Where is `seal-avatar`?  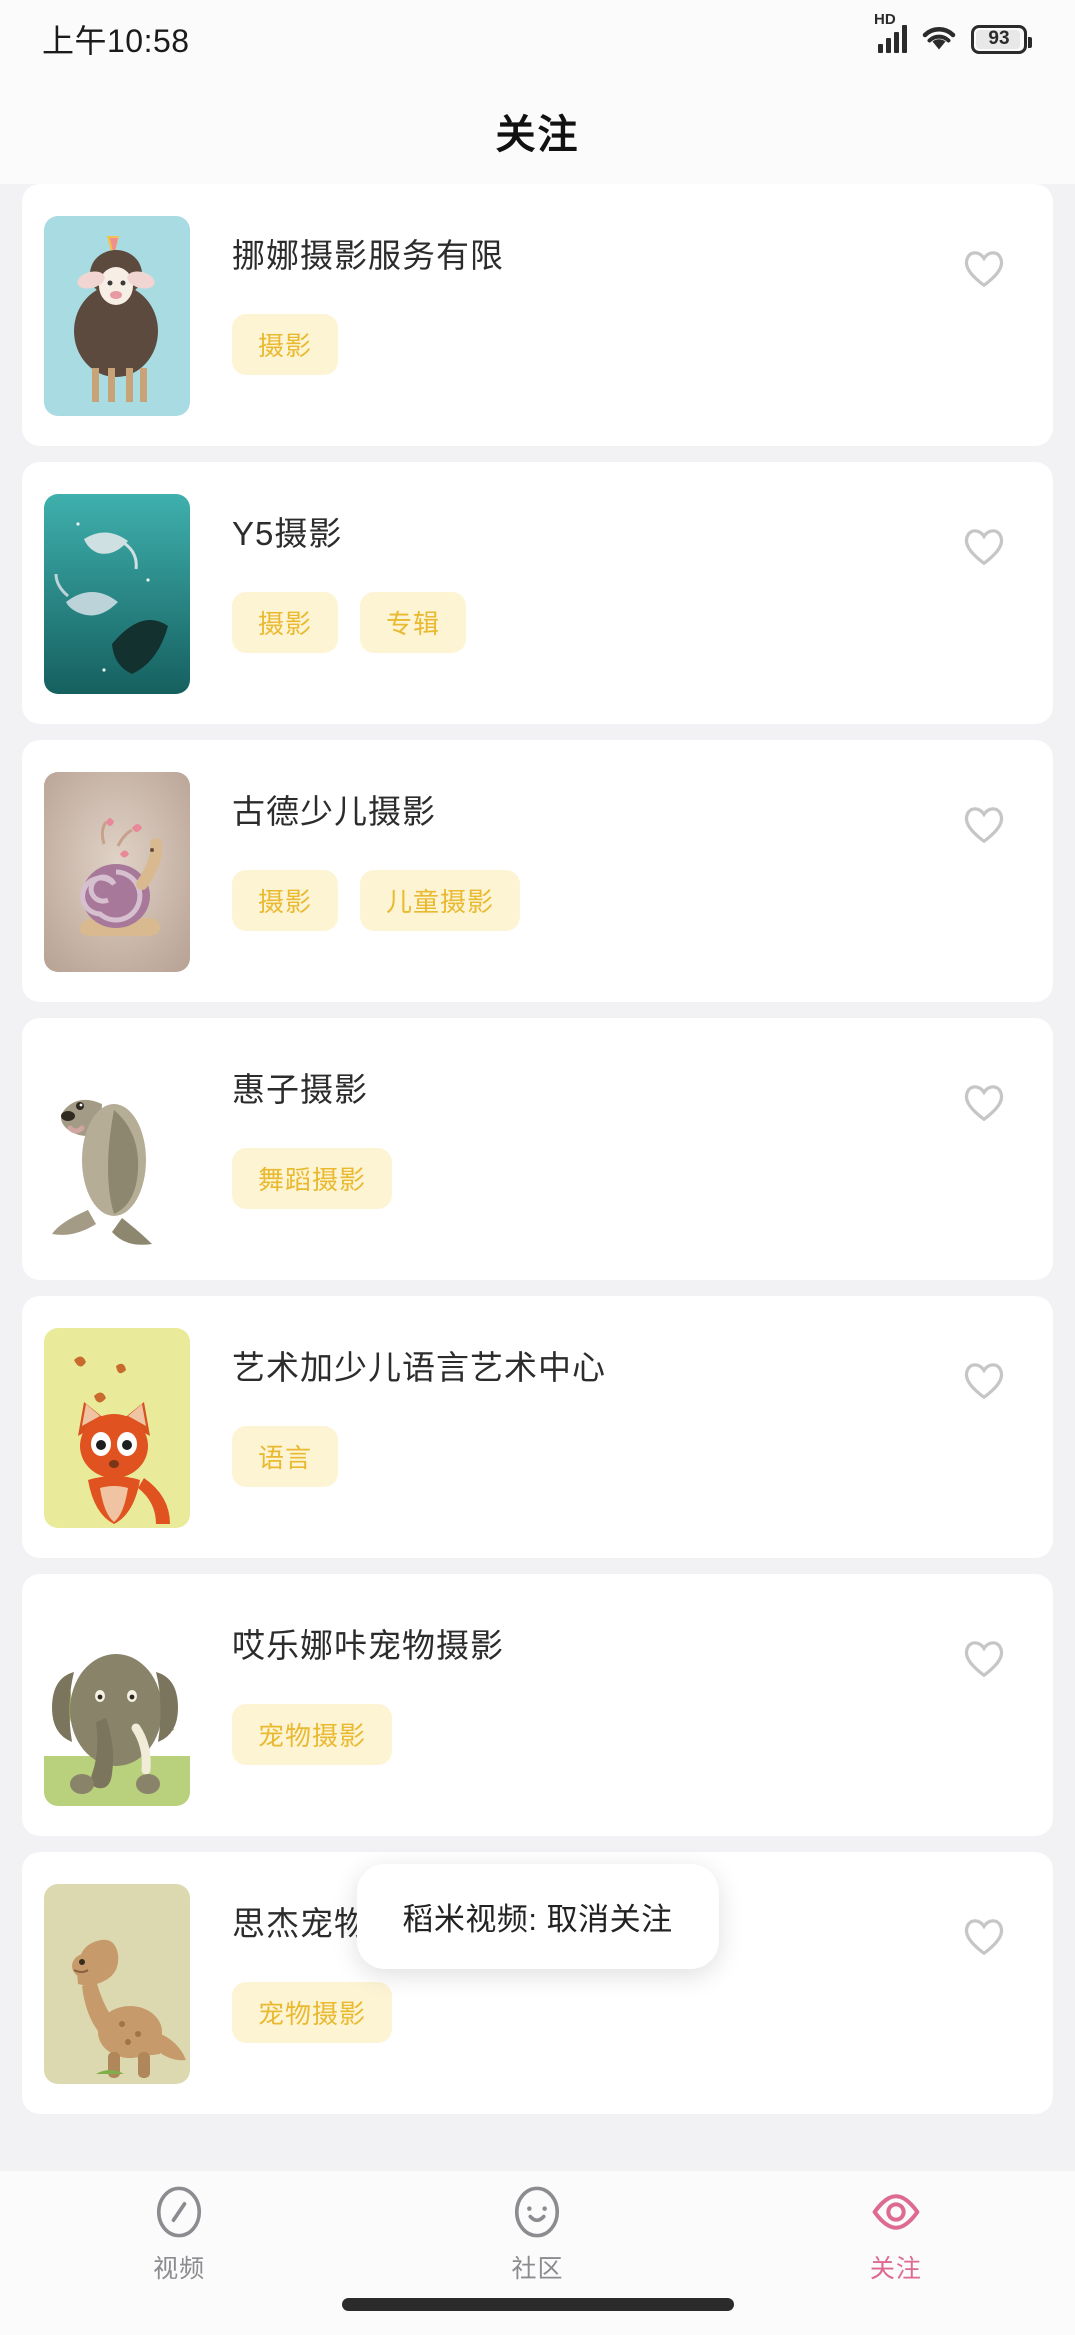 seal-avatar is located at coordinates (117, 1150).